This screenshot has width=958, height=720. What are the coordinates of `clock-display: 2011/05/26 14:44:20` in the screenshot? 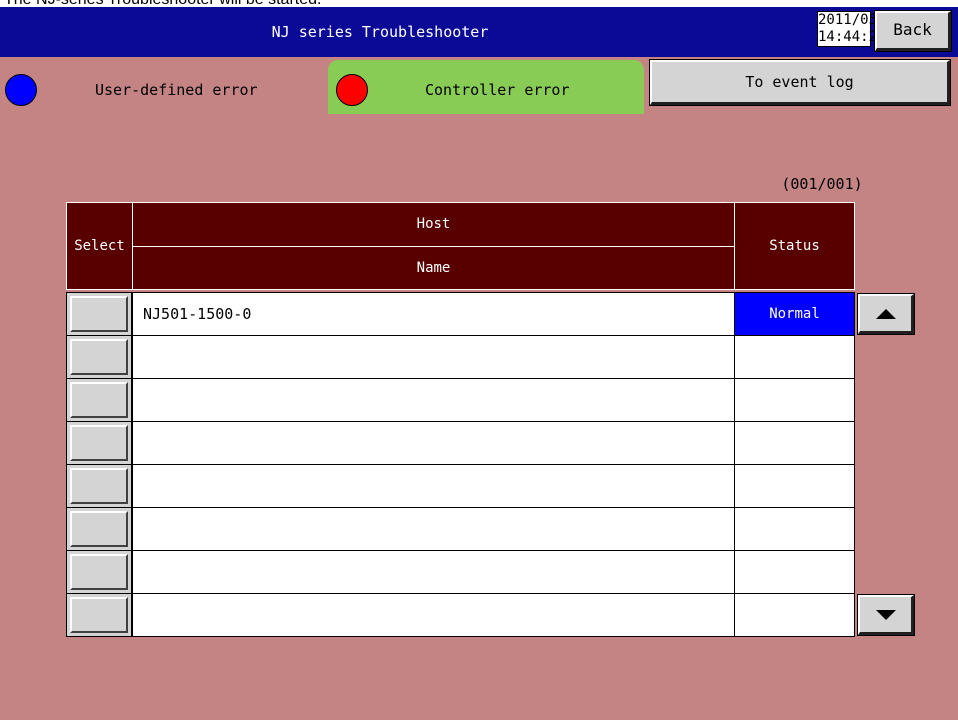 It's located at (860, 29).